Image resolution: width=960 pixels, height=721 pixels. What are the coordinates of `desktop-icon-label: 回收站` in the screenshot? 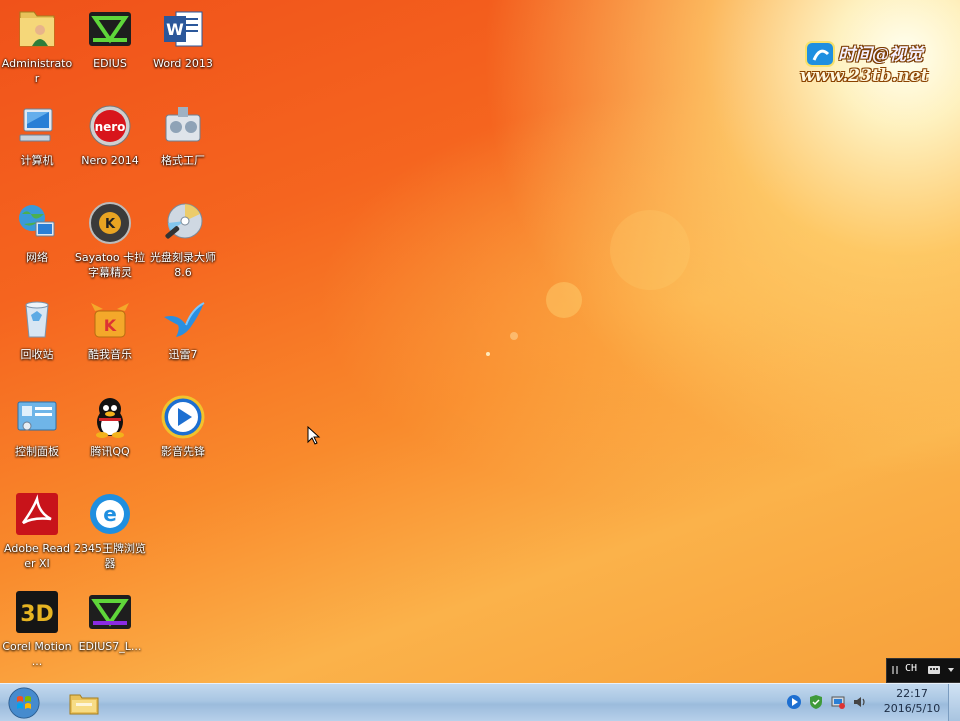 It's located at (37, 354).